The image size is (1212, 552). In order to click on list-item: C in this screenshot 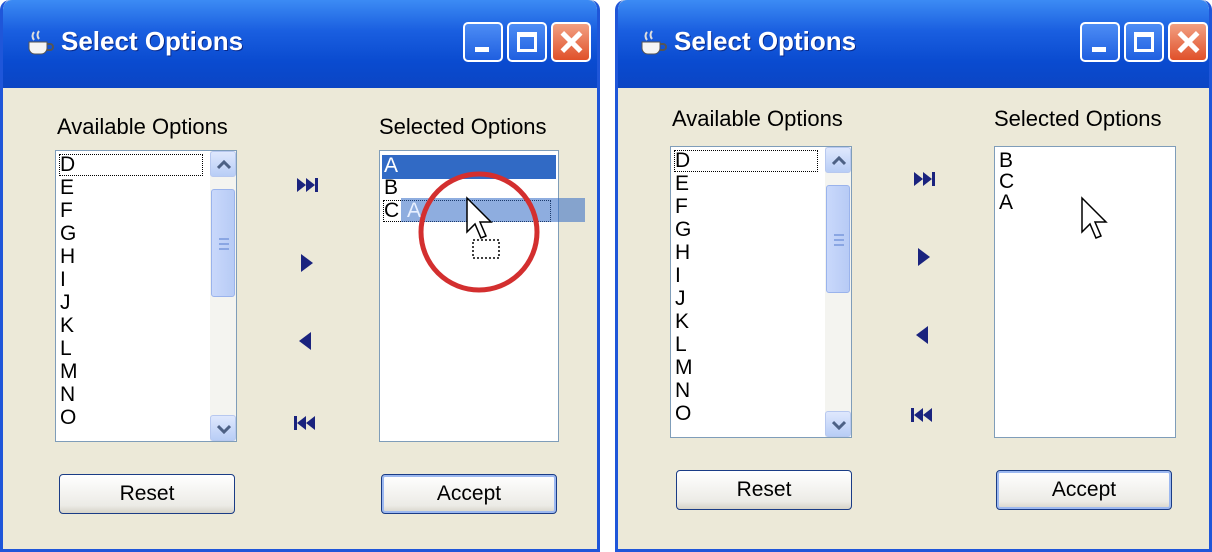, I will do `click(1006, 181)`.